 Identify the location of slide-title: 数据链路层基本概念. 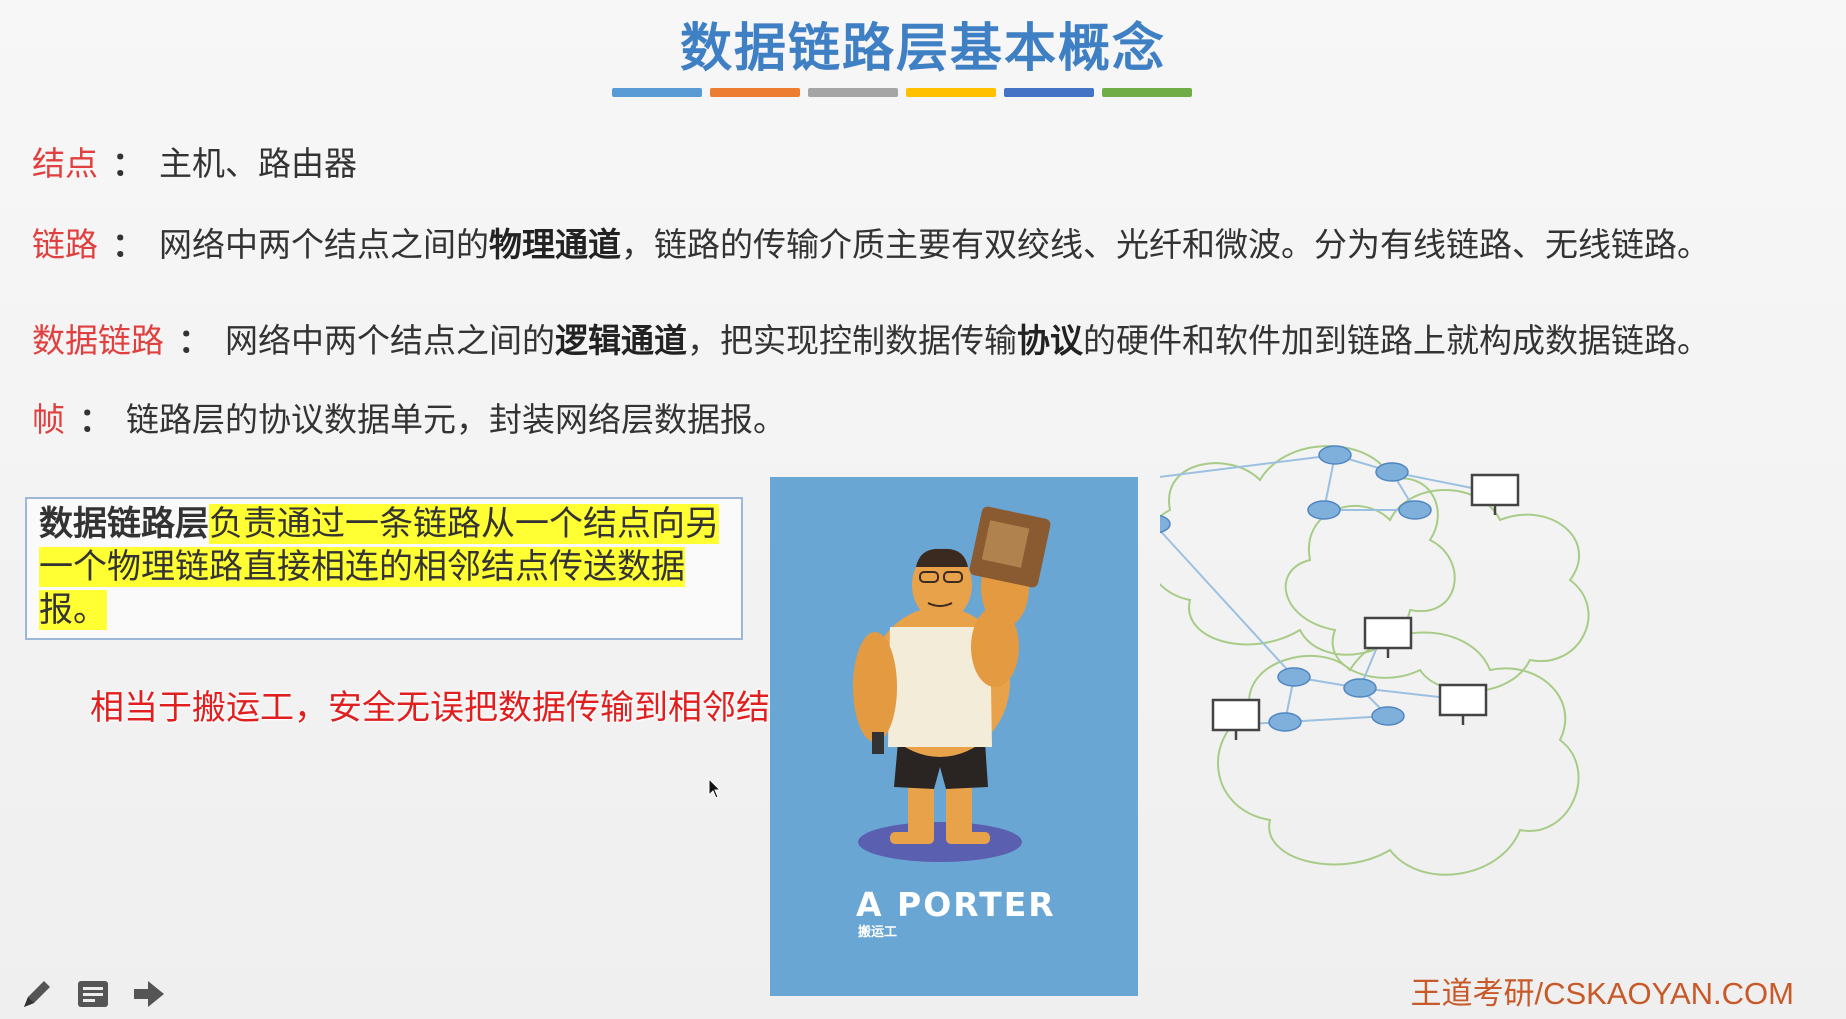
(922, 49).